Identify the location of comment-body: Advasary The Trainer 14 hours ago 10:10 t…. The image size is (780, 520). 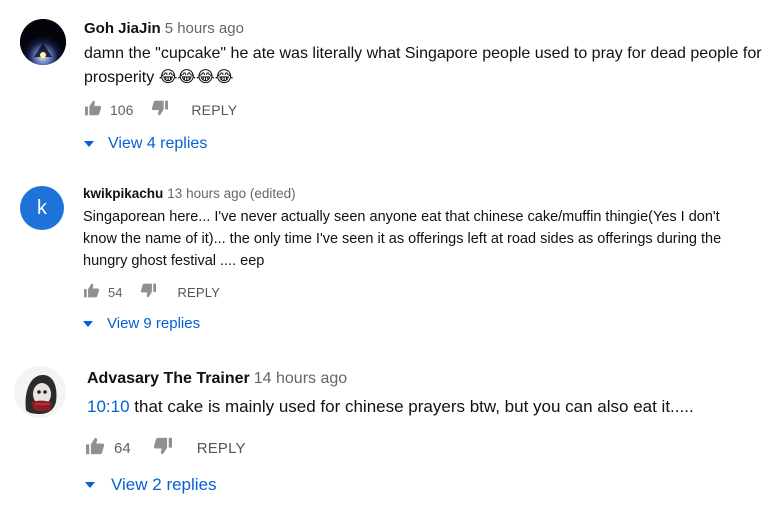
(427, 395).